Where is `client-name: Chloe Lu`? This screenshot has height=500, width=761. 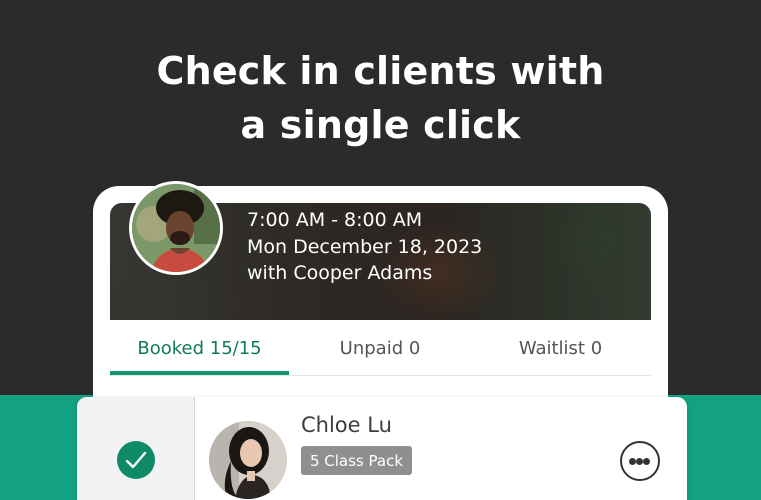
client-name: Chloe Lu is located at coordinates (346, 425).